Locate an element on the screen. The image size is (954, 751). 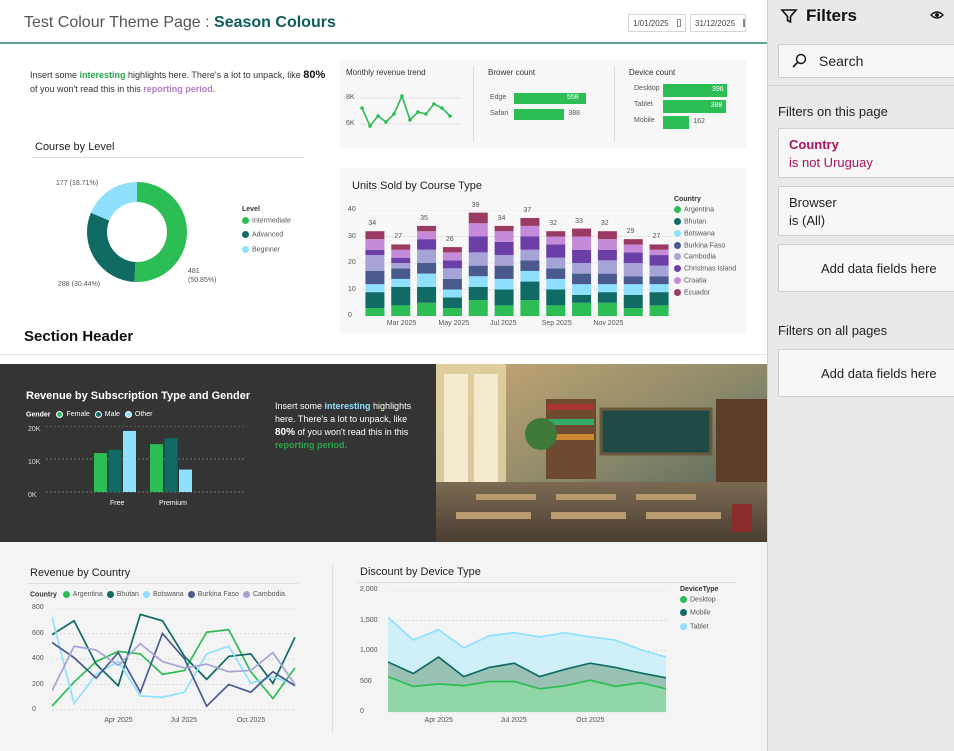
stack-x-tick: Sep 2025 is located at coordinates (556, 323).